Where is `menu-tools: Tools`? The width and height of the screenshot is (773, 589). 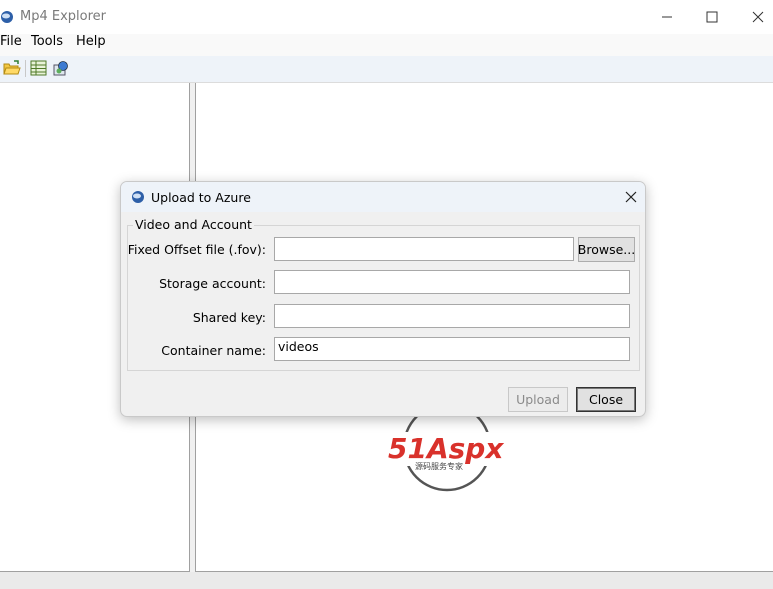
menu-tools: Tools is located at coordinates (47, 45).